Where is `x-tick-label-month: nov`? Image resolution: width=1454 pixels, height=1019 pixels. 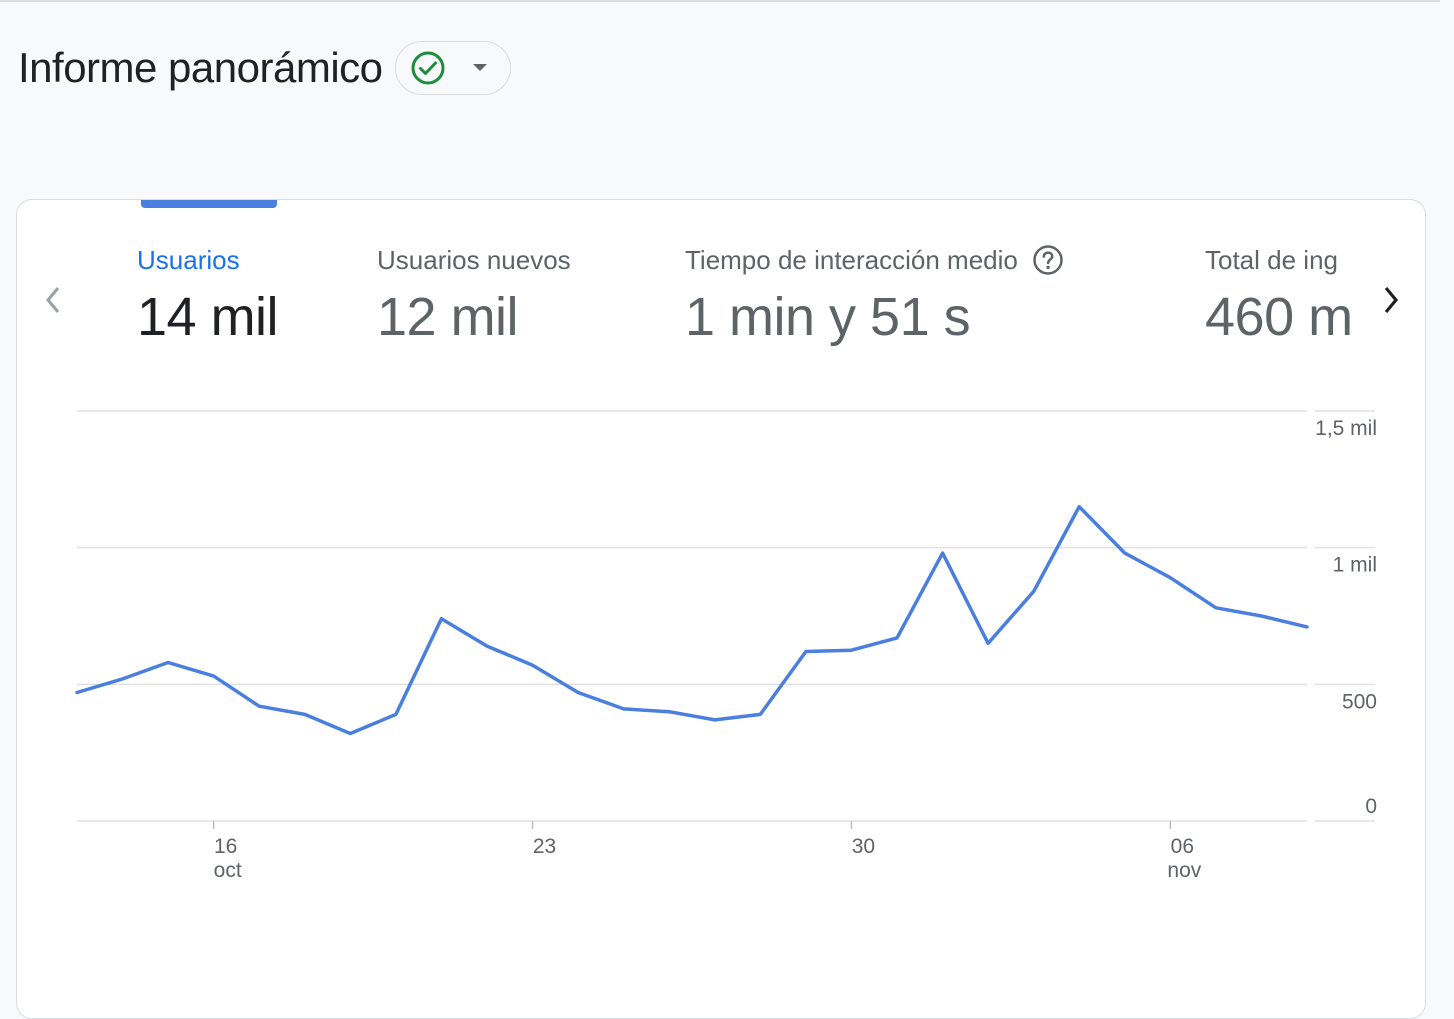 x-tick-label-month: nov is located at coordinates (1184, 870).